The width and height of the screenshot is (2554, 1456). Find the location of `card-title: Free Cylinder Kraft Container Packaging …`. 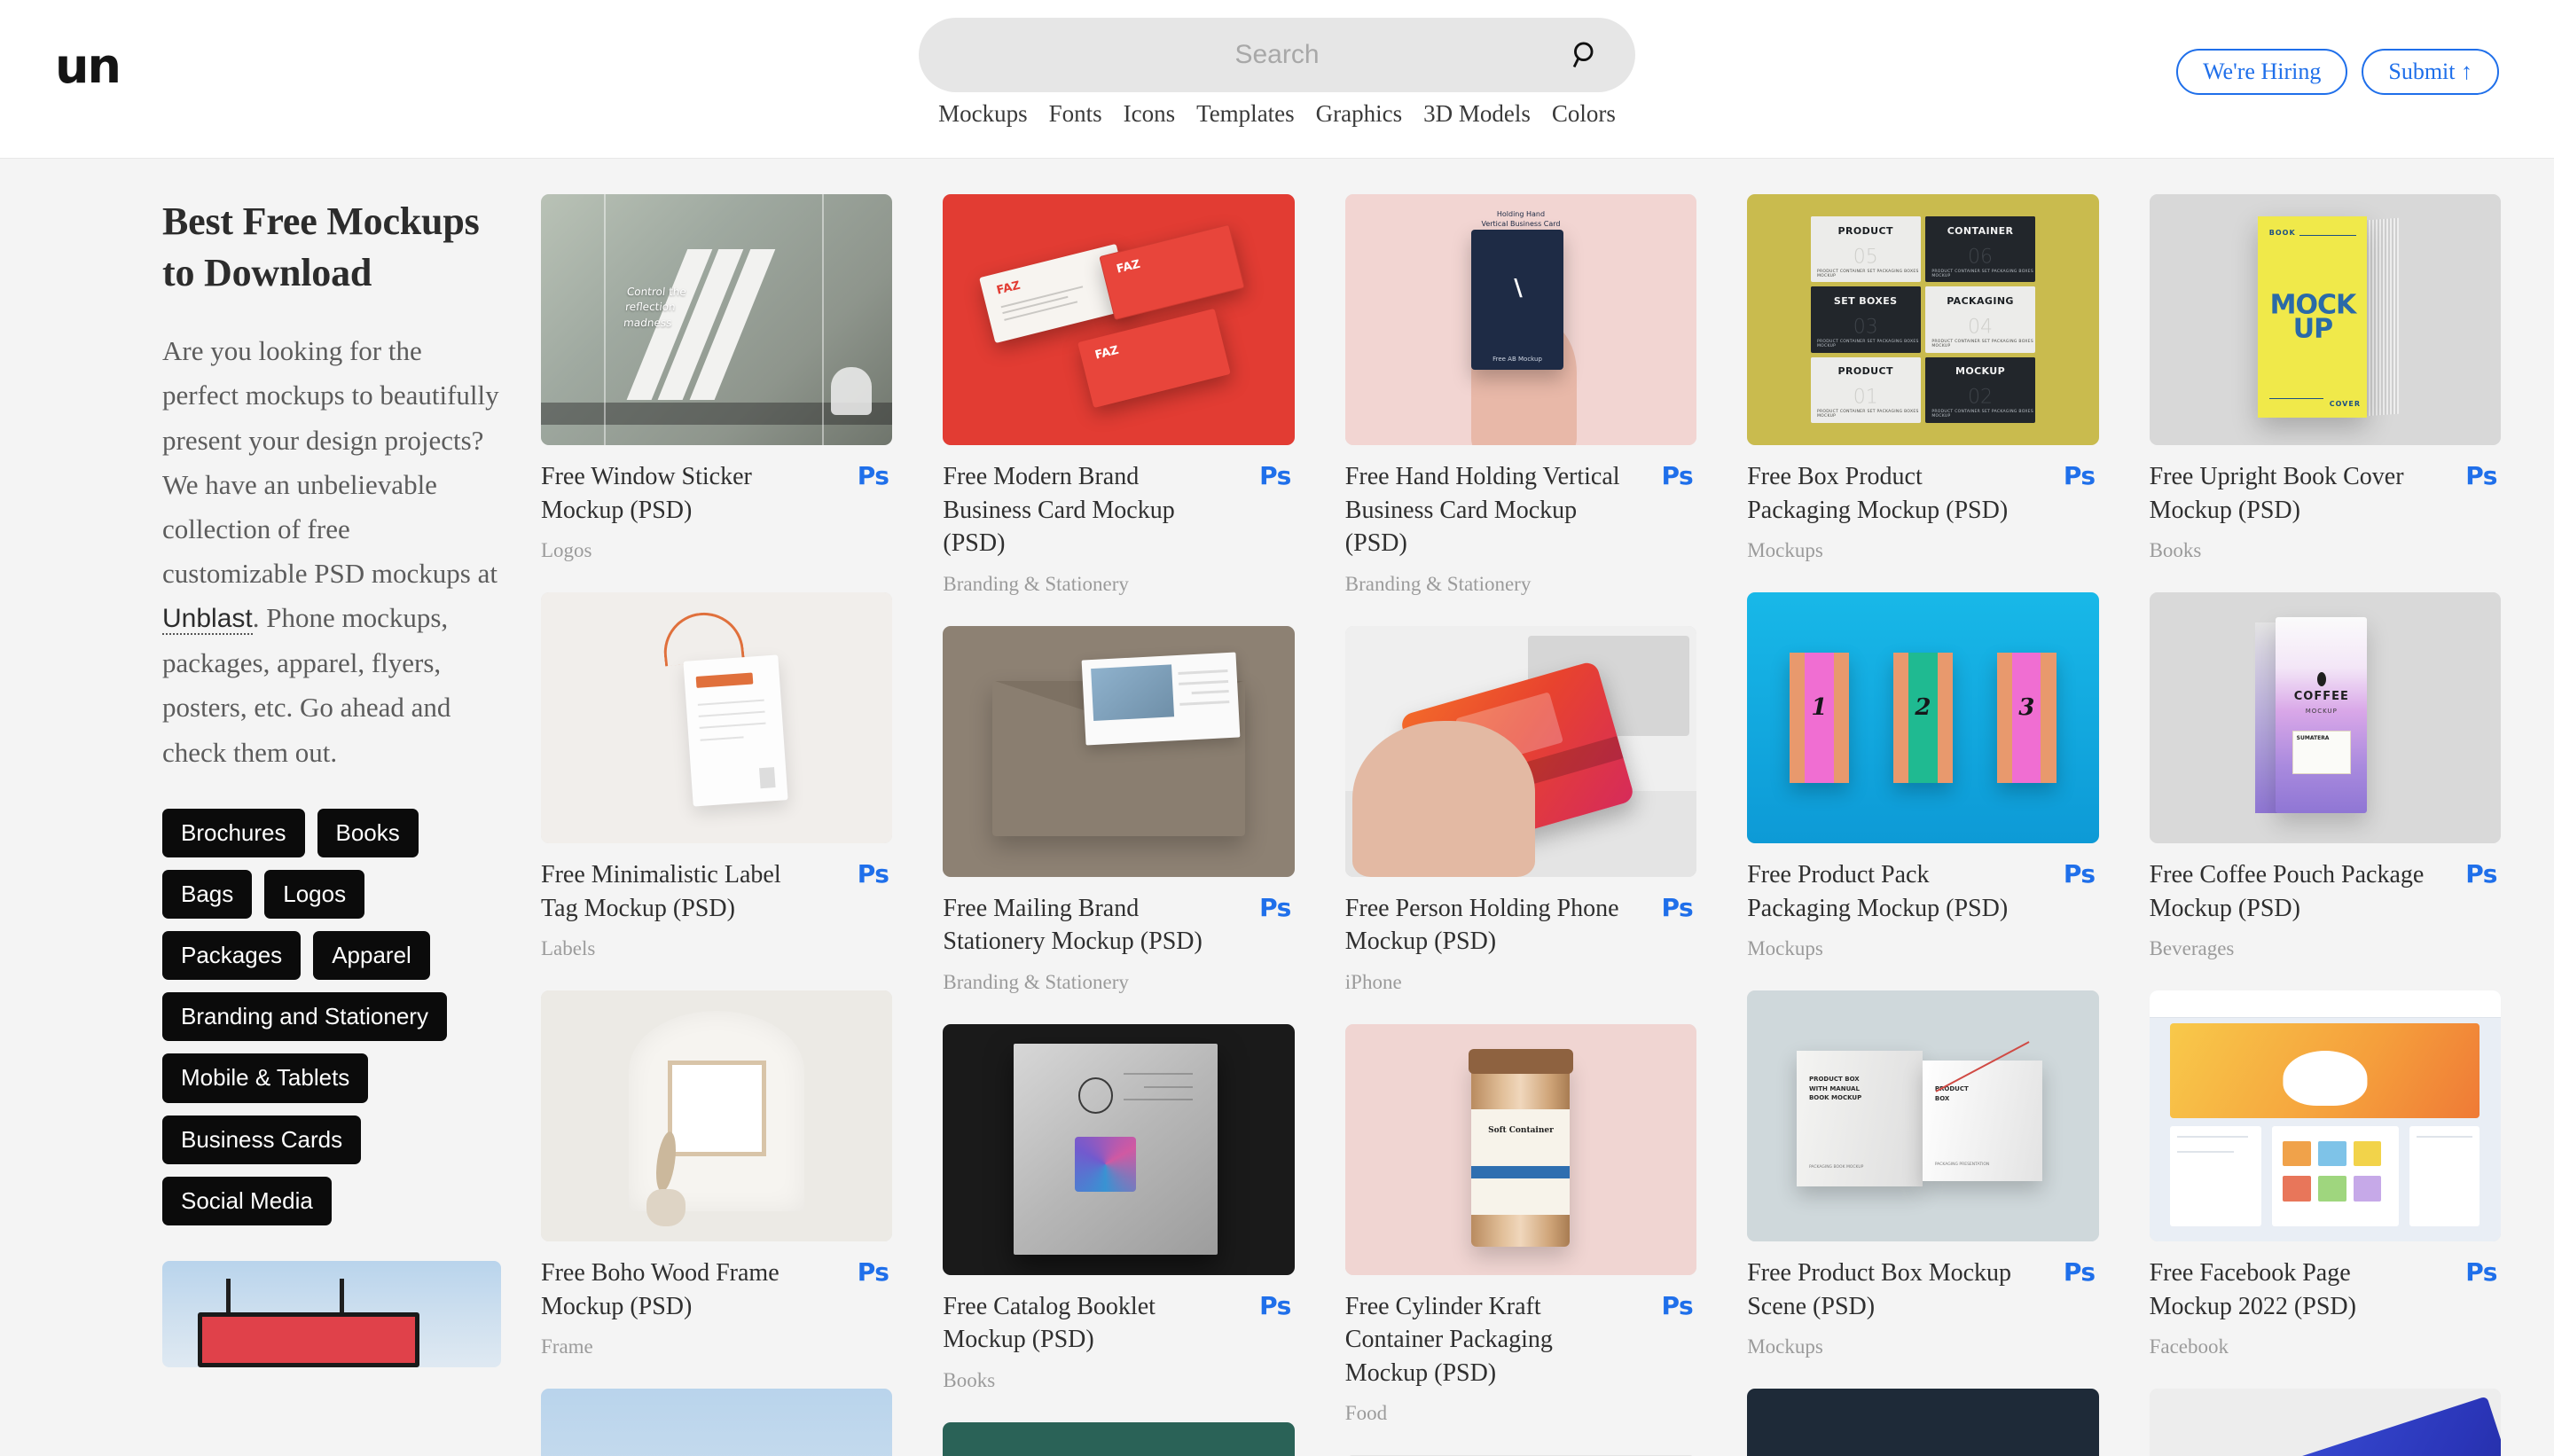

card-title: Free Cylinder Kraft Container Packaging … is located at coordinates (1485, 1340).